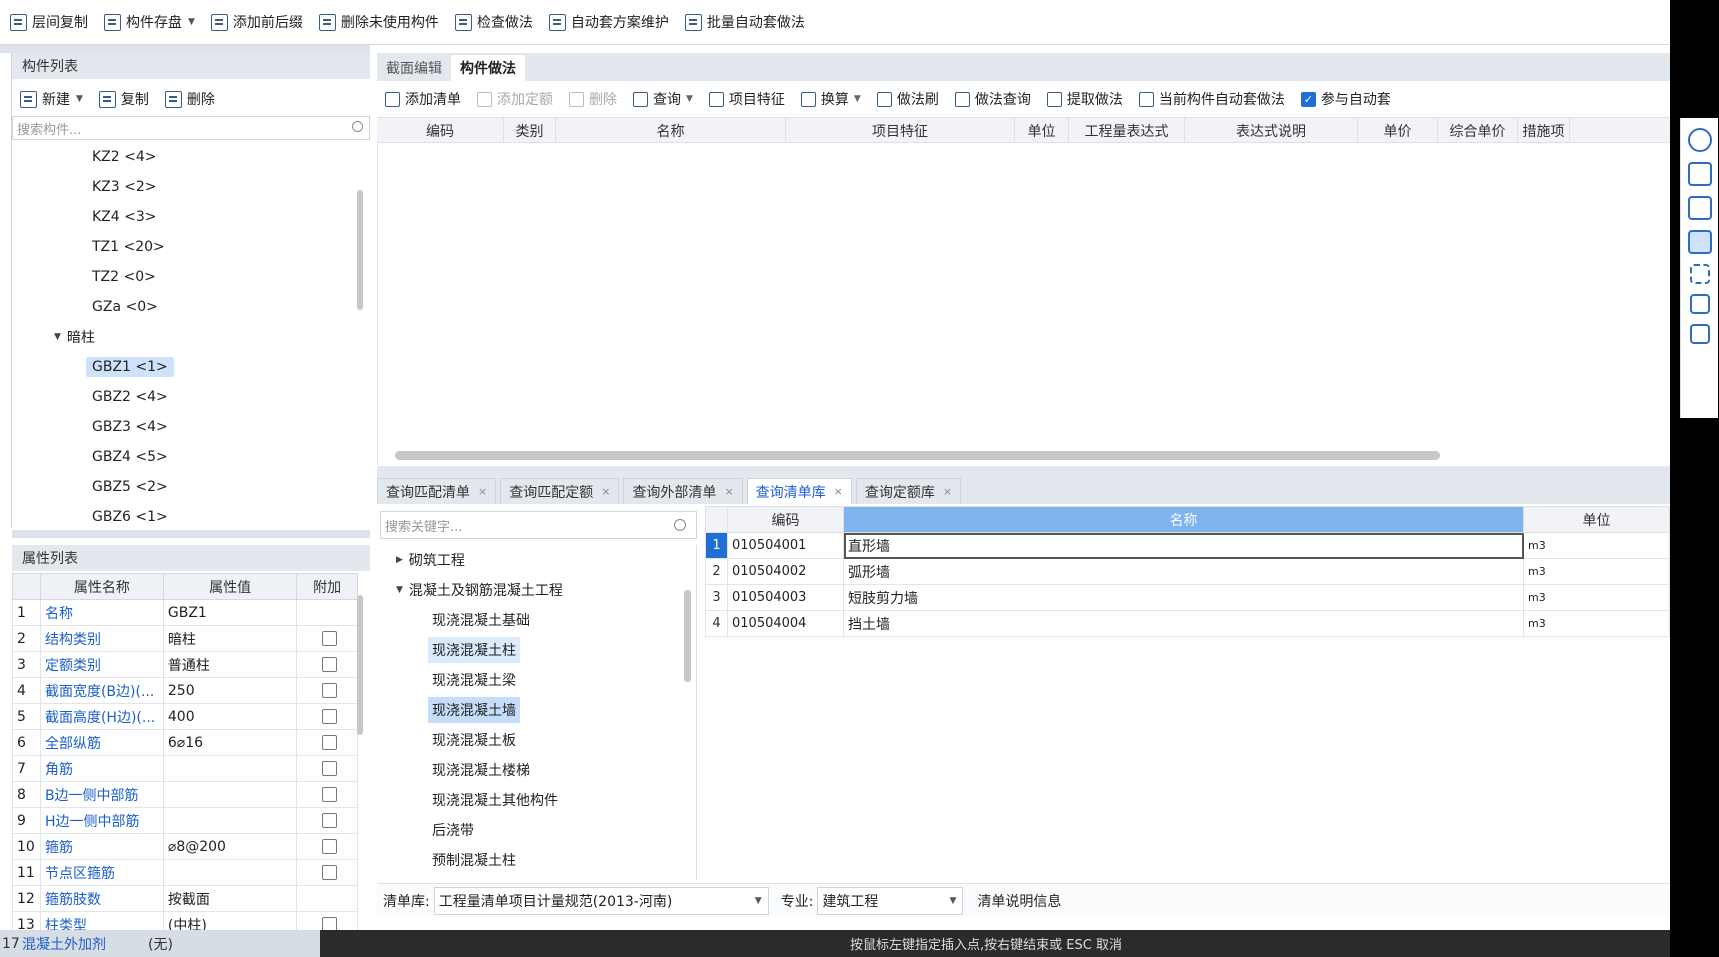 Image resolution: width=1719 pixels, height=957 pixels. I want to click on method-column-header: 编码, so click(440, 131).